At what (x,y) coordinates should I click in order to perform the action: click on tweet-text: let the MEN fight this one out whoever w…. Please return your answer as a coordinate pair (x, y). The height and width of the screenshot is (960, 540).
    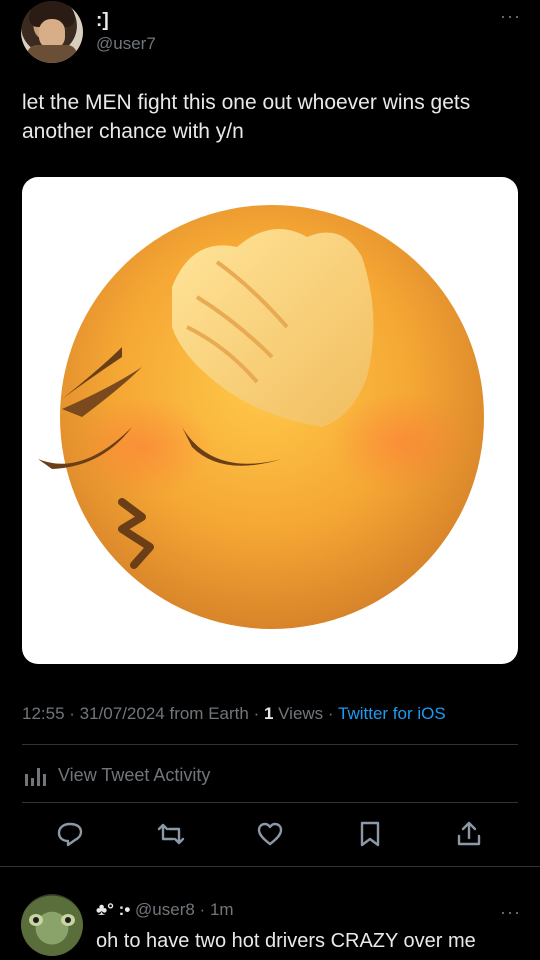
    Looking at the image, I should click on (246, 117).